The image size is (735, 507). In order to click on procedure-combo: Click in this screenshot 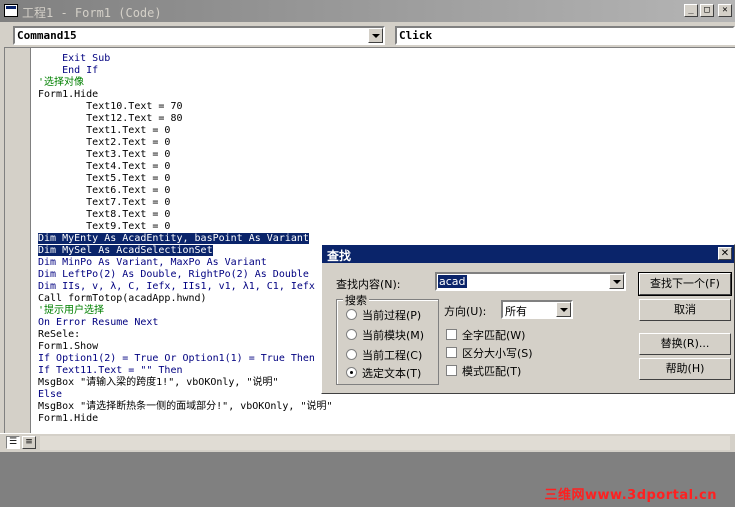, I will do `click(565, 35)`.